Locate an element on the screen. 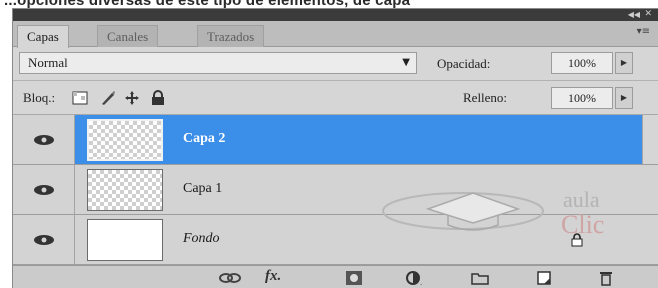 The width and height of the screenshot is (658, 288). tab-capas: Capas is located at coordinates (43, 36).